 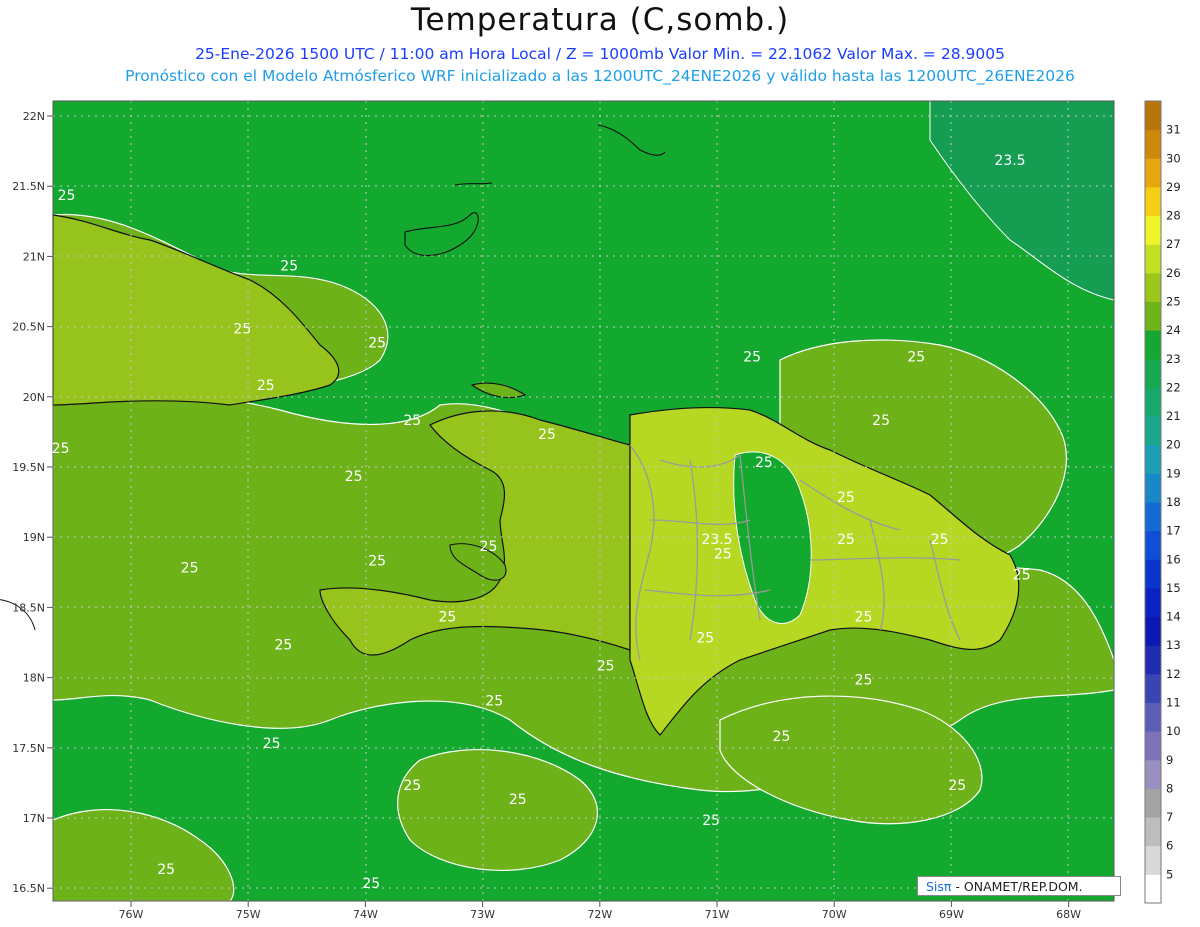 What do you see at coordinates (1173, 130) in the screenshot?
I see `legend-label: 31` at bounding box center [1173, 130].